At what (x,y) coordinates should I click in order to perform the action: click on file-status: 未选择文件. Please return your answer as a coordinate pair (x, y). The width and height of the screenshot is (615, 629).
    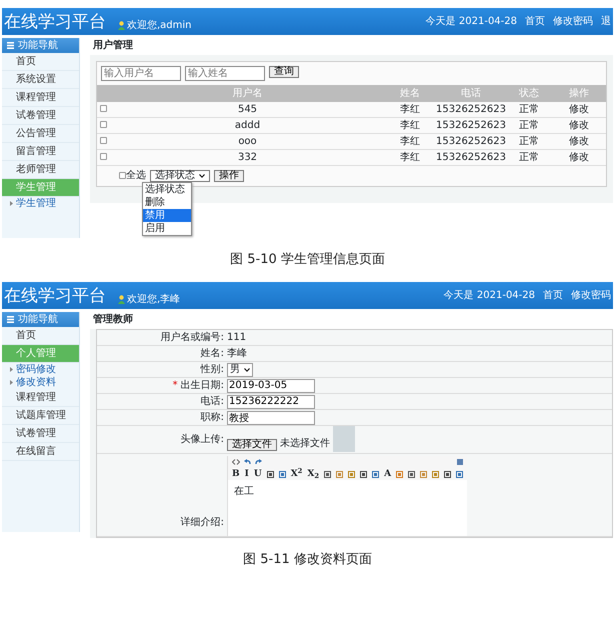
    Looking at the image, I should click on (305, 443).